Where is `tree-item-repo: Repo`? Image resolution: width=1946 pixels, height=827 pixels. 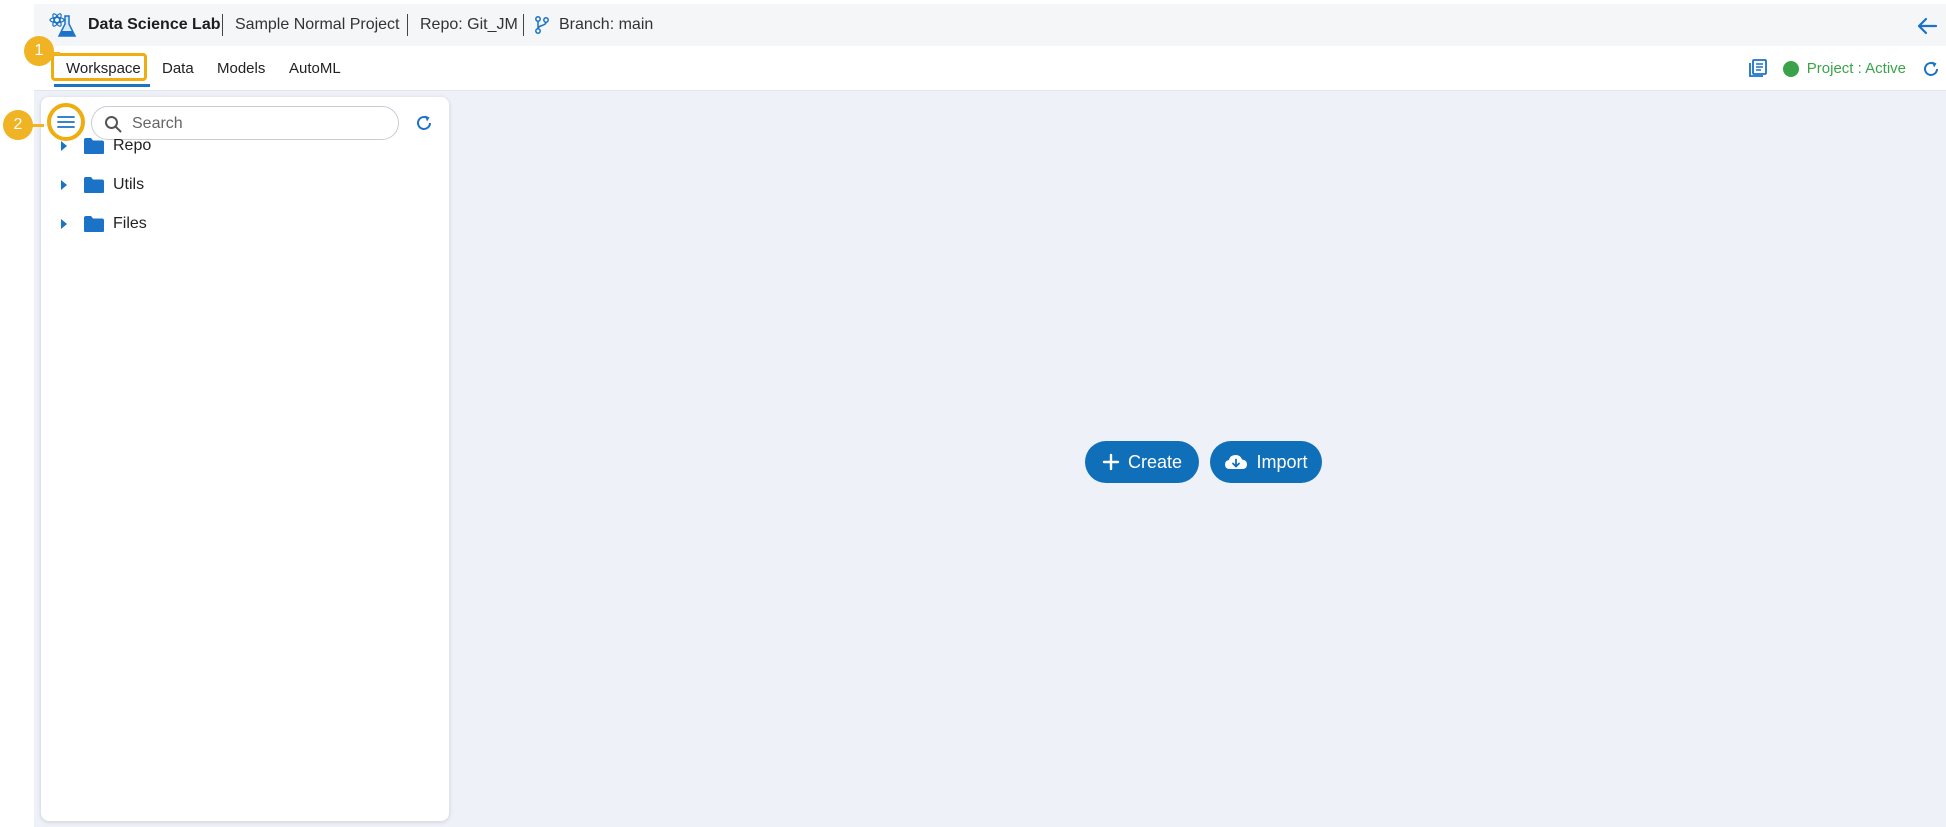
tree-item-repo: Repo is located at coordinates (106, 146).